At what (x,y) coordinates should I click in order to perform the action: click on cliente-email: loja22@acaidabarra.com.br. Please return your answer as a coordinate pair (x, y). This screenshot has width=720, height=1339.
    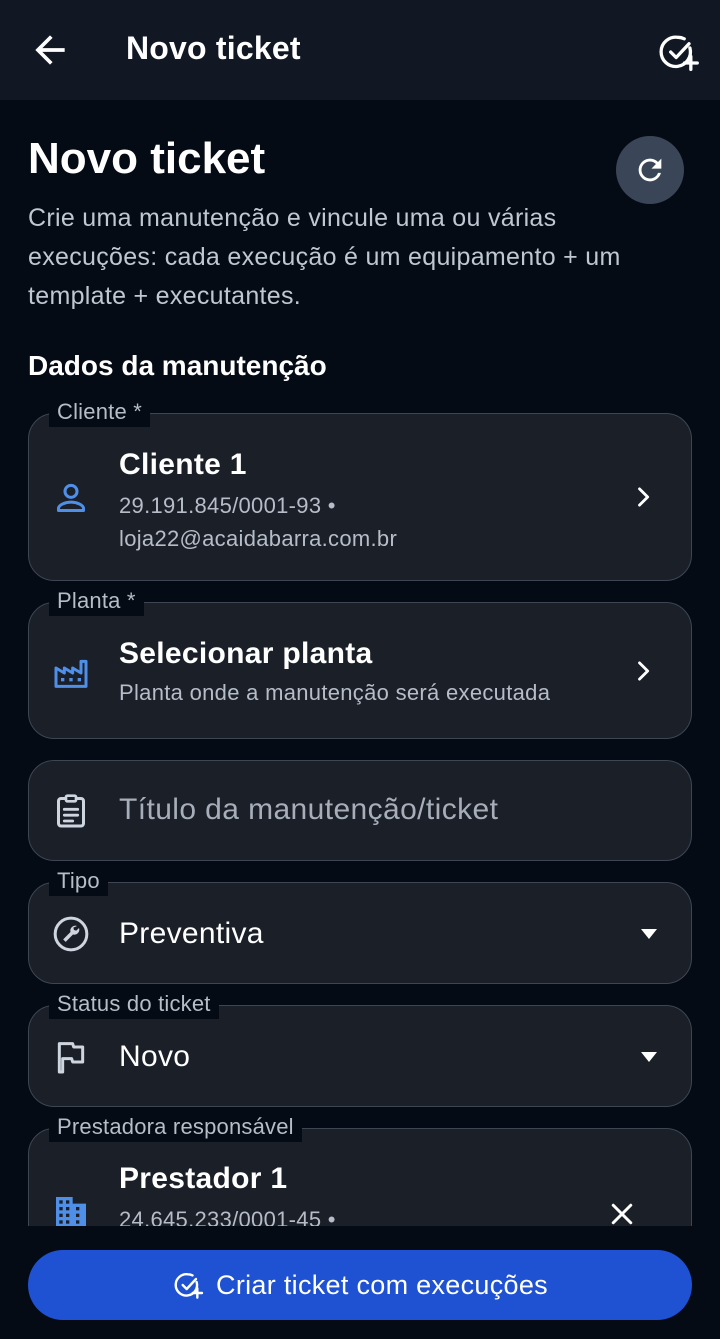
    Looking at the image, I should click on (258, 538).